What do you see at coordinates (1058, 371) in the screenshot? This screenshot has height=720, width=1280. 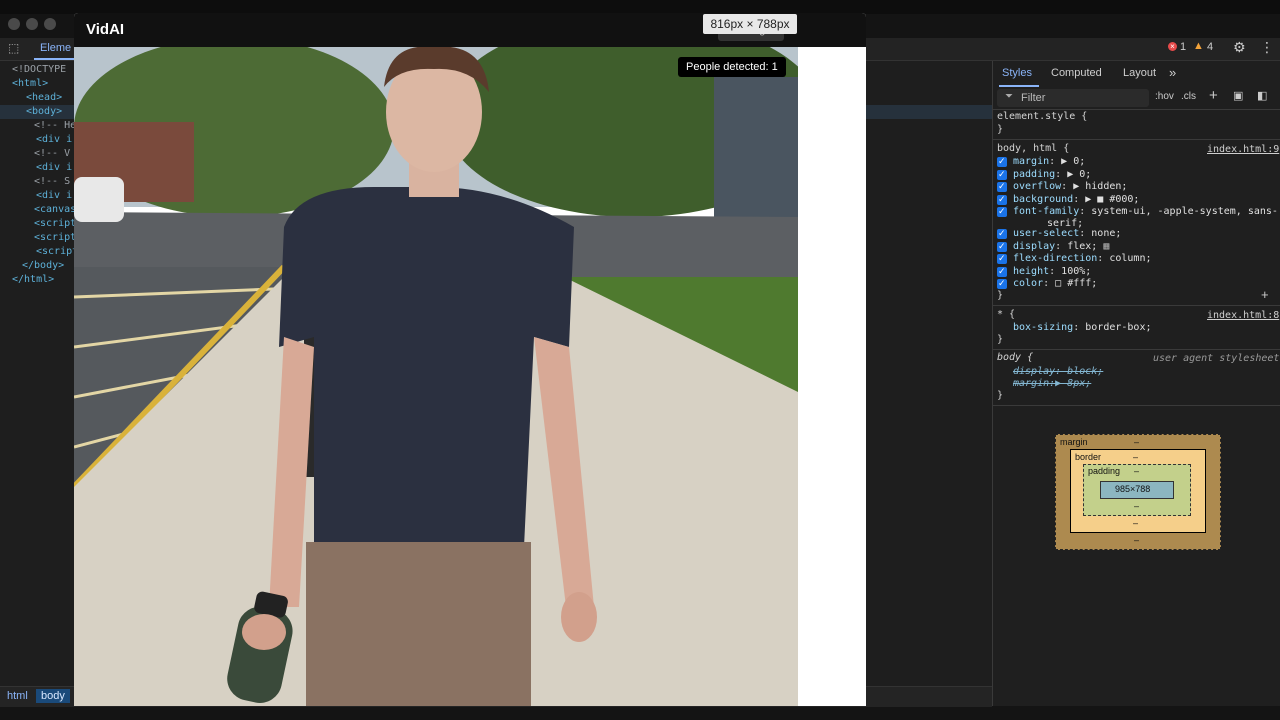 I see `overridden-property: display: block;` at bounding box center [1058, 371].